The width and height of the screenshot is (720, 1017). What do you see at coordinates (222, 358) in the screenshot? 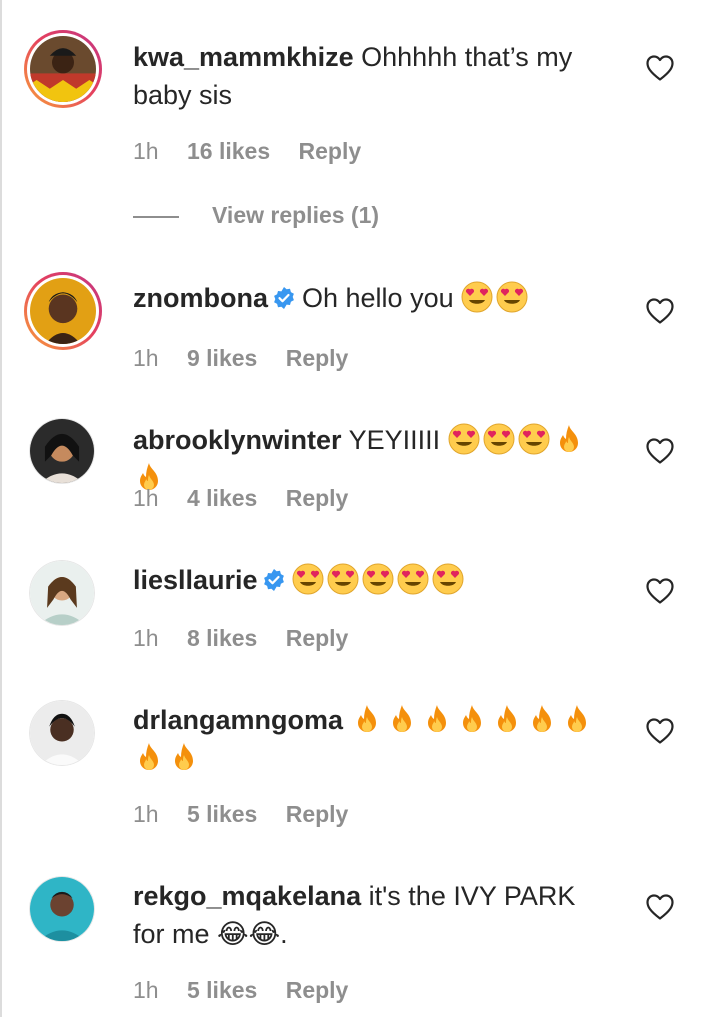
I see `likes-count: 9 likes` at bounding box center [222, 358].